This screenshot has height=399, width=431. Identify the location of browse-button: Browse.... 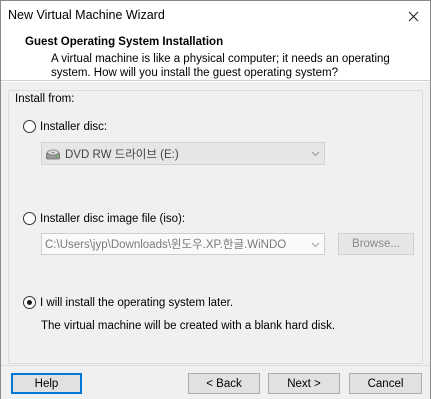
(376, 244).